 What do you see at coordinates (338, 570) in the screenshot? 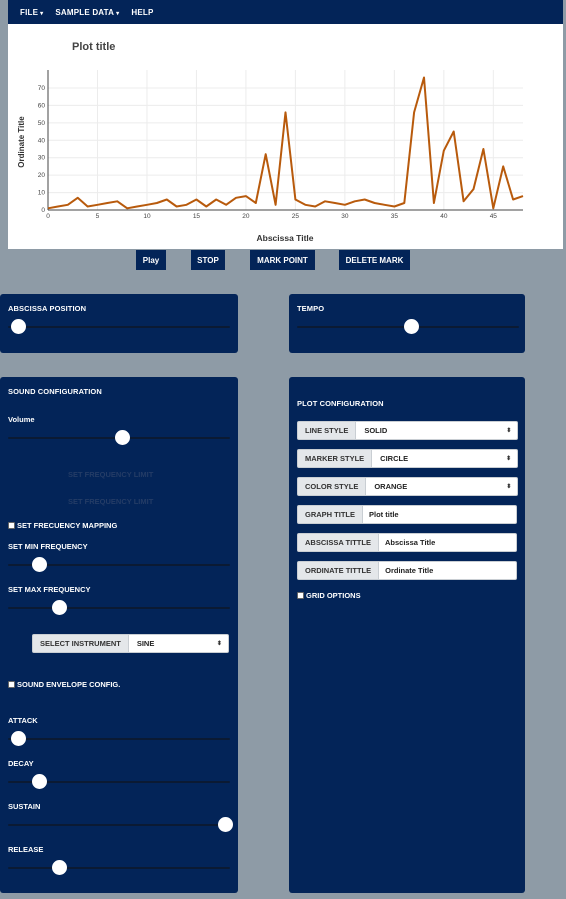
I see `ordinate-title-label: ORDINATE TITTLE` at bounding box center [338, 570].